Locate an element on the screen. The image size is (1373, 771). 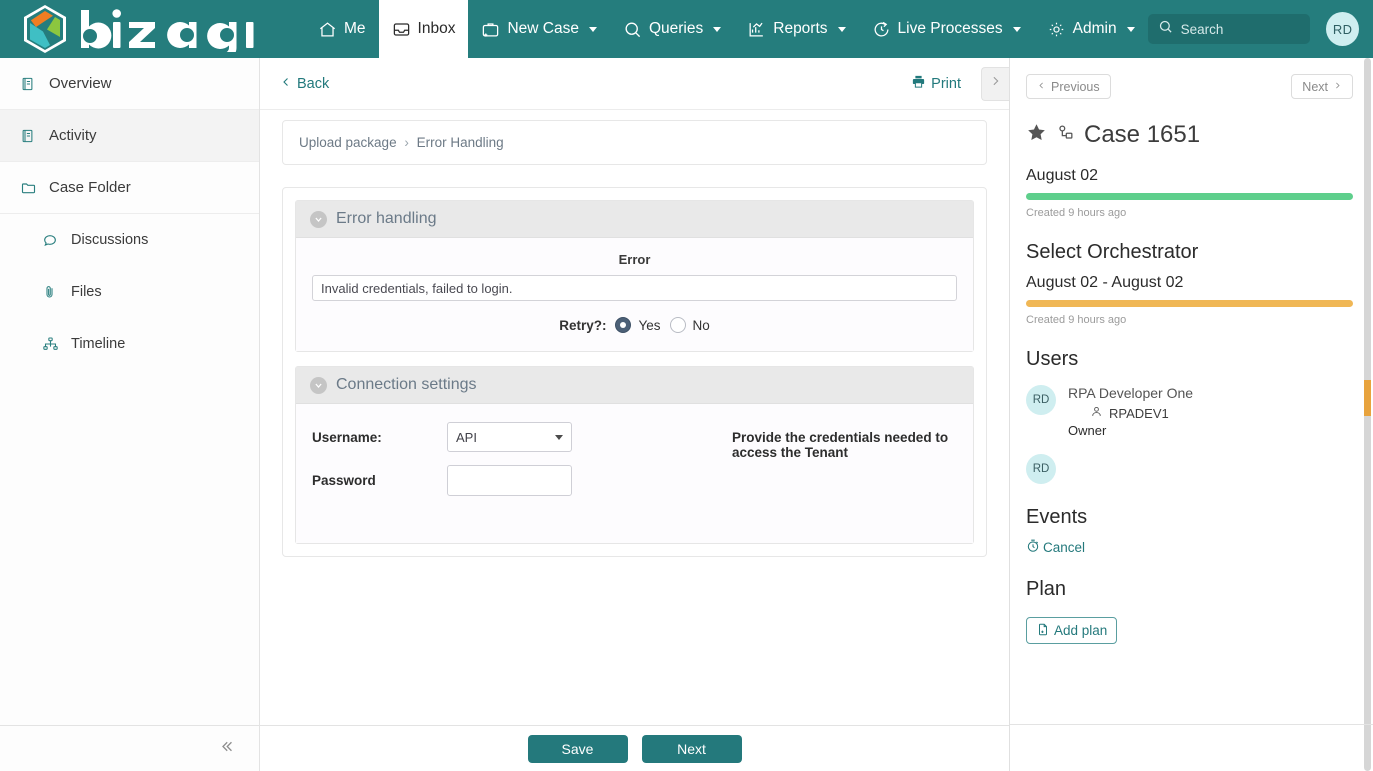
retry-option-yes: Yes is located at coordinates (638, 325).